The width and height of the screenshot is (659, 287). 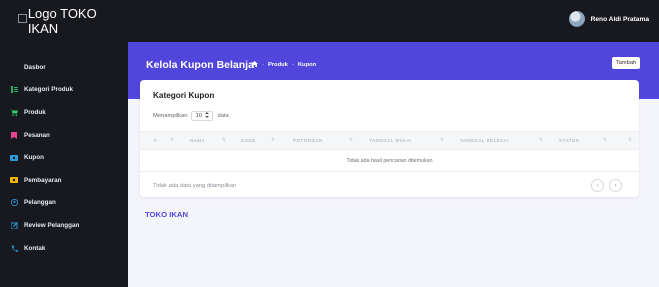 What do you see at coordinates (195, 186) in the screenshot?
I see `table-info: Tidak ada data yang ditampilkan` at bounding box center [195, 186].